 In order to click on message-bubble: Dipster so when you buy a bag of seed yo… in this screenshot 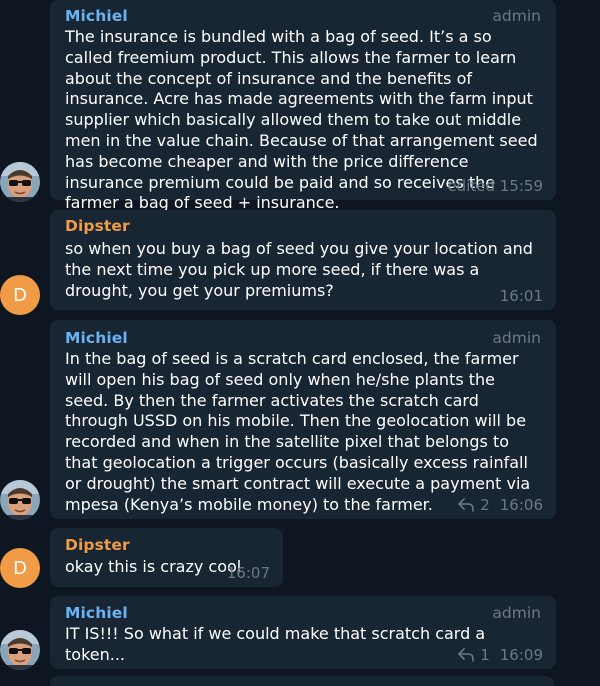, I will do `click(303, 260)`.